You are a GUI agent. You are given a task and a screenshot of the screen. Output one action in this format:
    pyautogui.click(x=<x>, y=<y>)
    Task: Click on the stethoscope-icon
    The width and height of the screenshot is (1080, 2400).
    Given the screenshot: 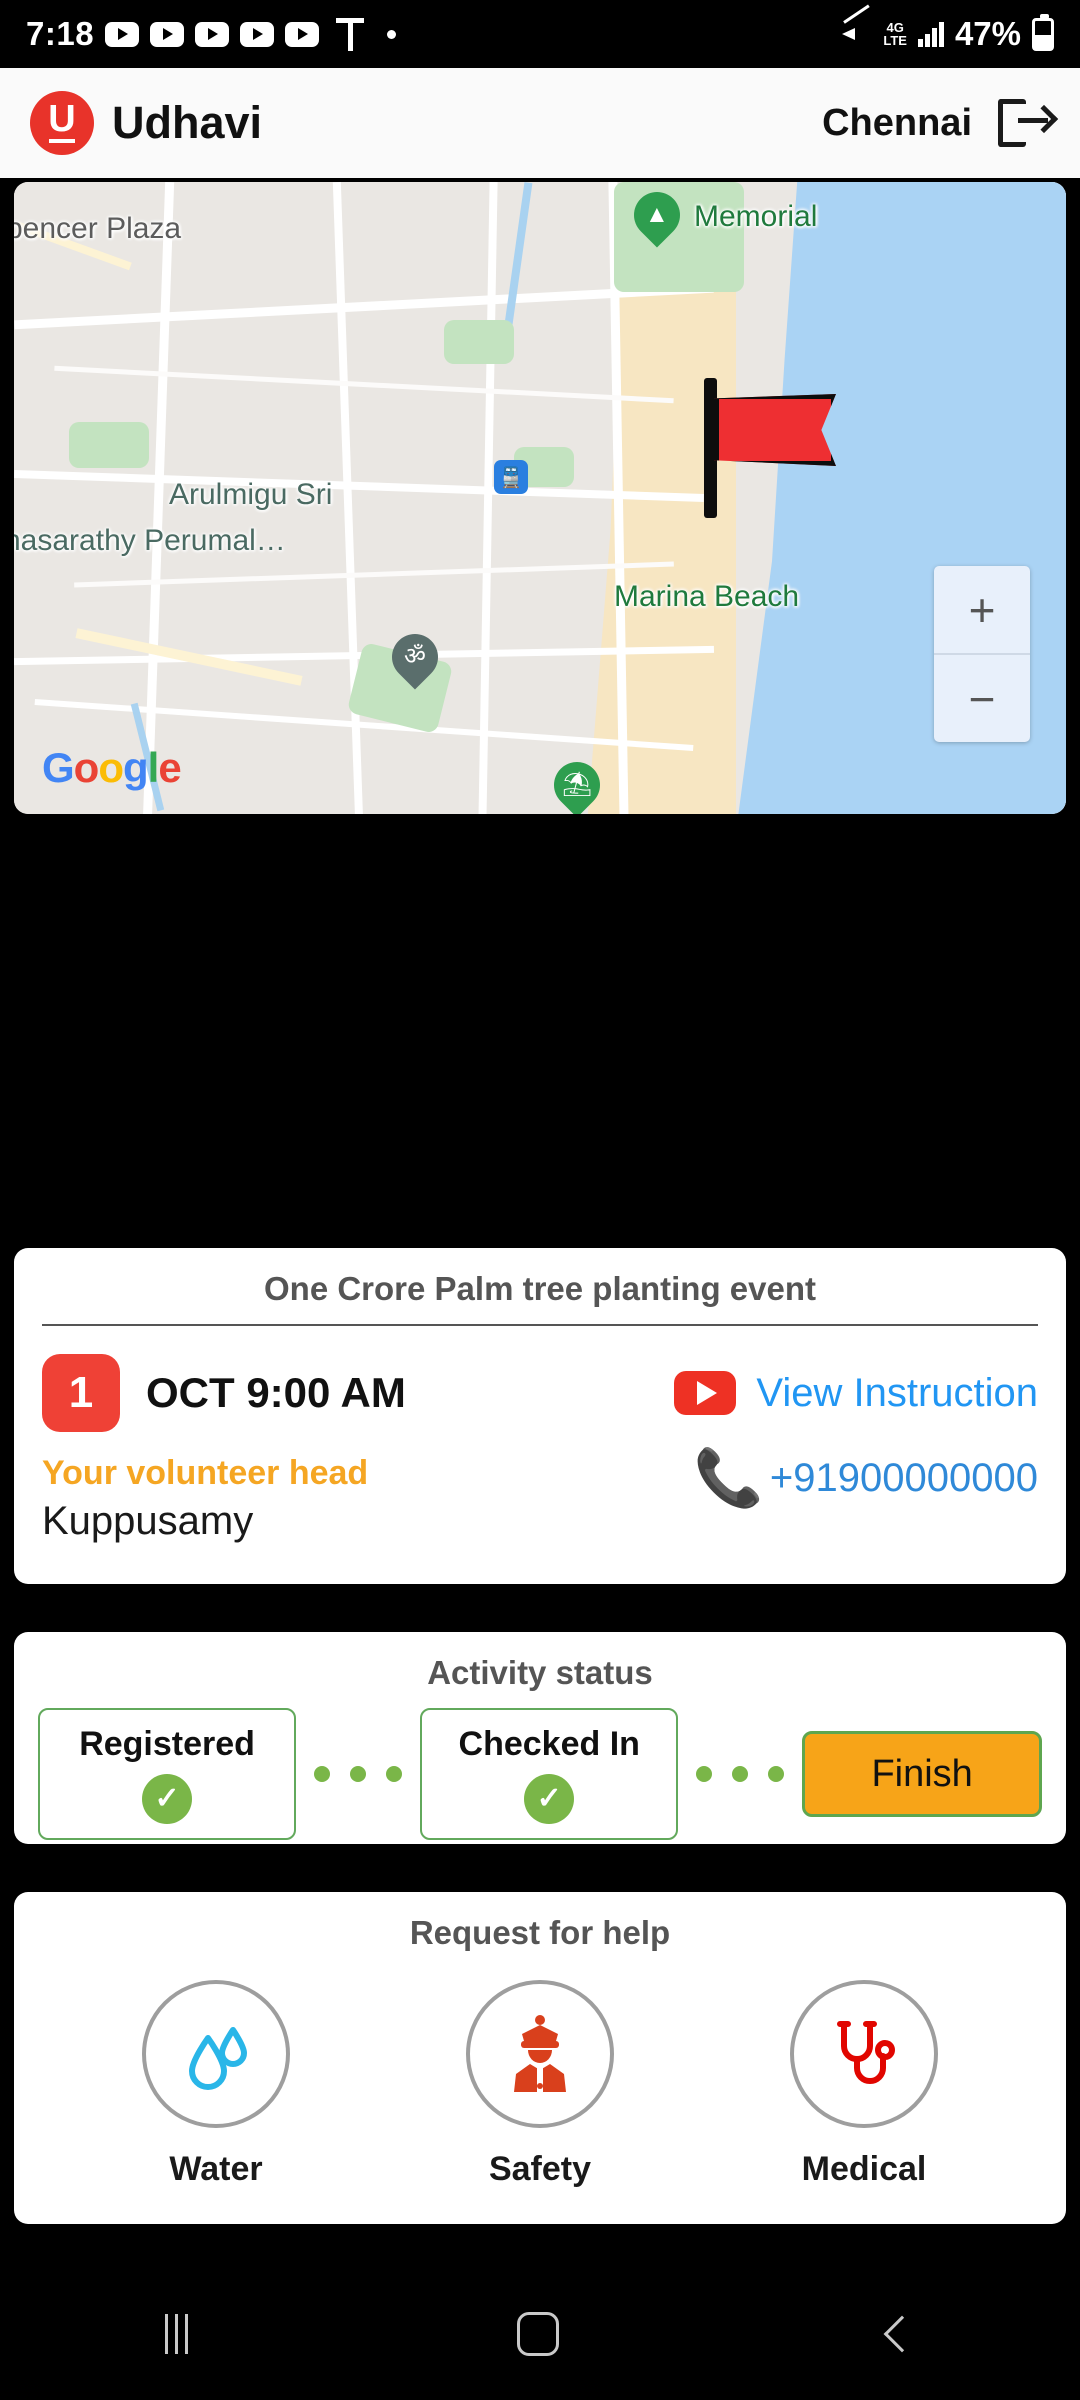 What is the action you would take?
    pyautogui.click(x=864, y=2054)
    